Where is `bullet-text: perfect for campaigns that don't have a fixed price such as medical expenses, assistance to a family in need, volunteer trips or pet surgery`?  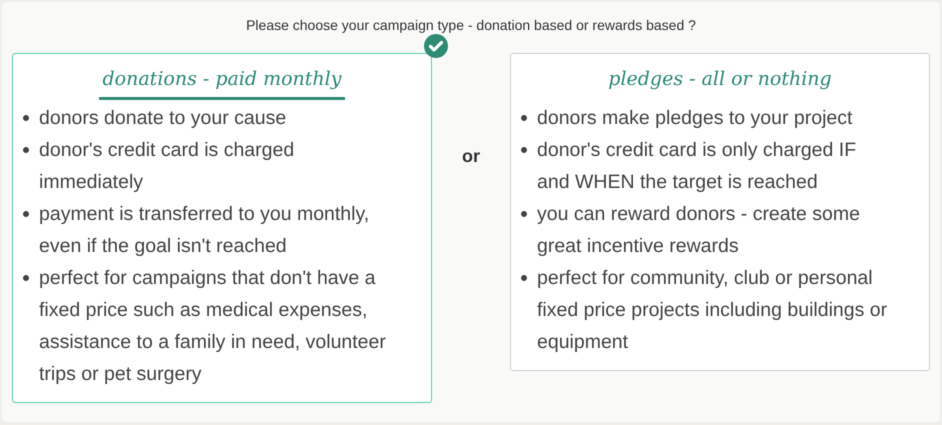
bullet-text: perfect for campaigns that don't have a fixed price such as medical expenses, assistance to a family in need, volunteer trips or pet surgery is located at coordinates (213, 326).